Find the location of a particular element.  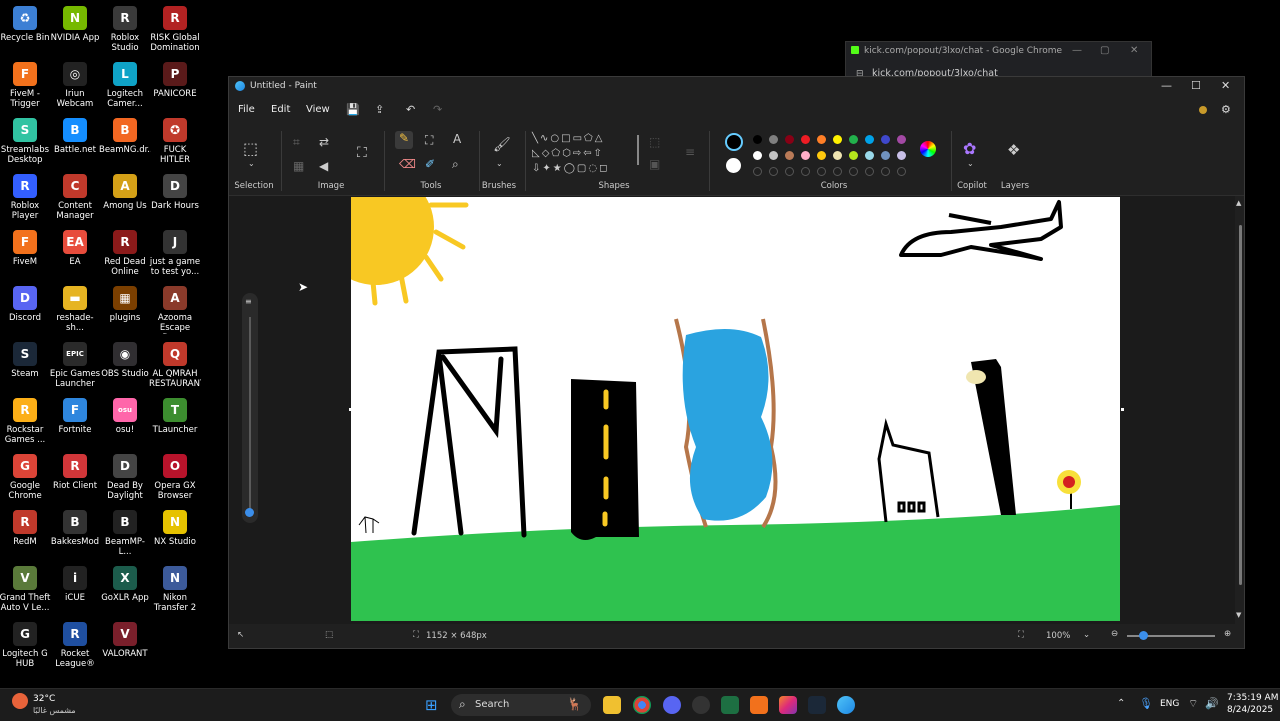

resize-handle-left is located at coordinates (350, 409).